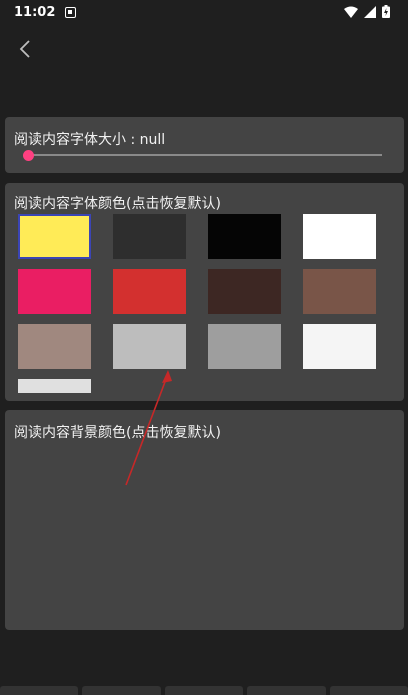  I want to click on signal-icon, so click(370, 11).